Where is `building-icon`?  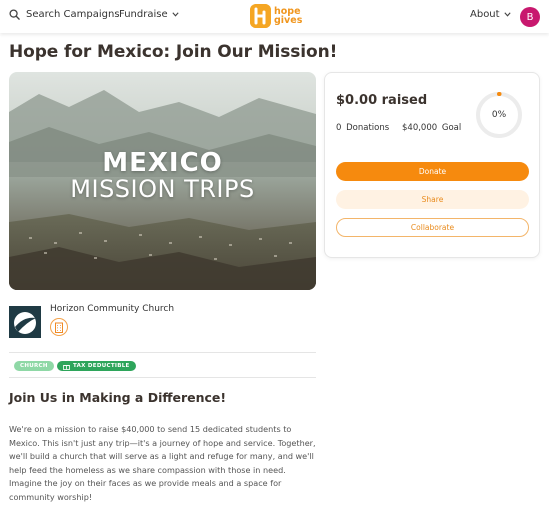
building-icon is located at coordinates (59, 327).